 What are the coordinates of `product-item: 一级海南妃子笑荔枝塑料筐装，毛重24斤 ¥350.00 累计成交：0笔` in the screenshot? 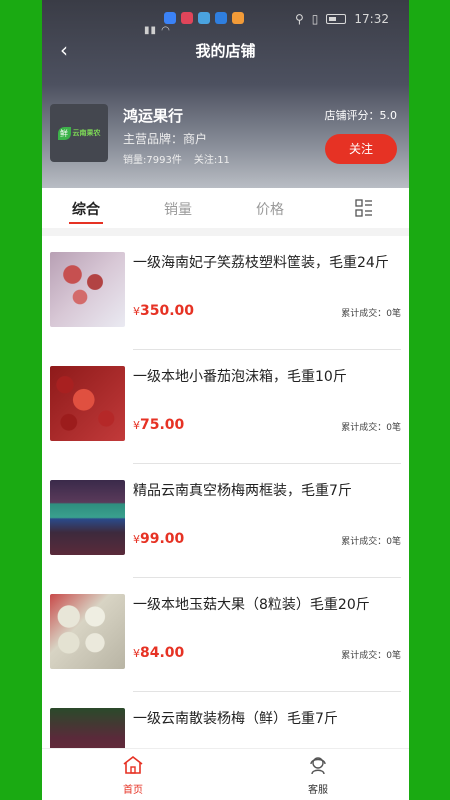 It's located at (225, 293).